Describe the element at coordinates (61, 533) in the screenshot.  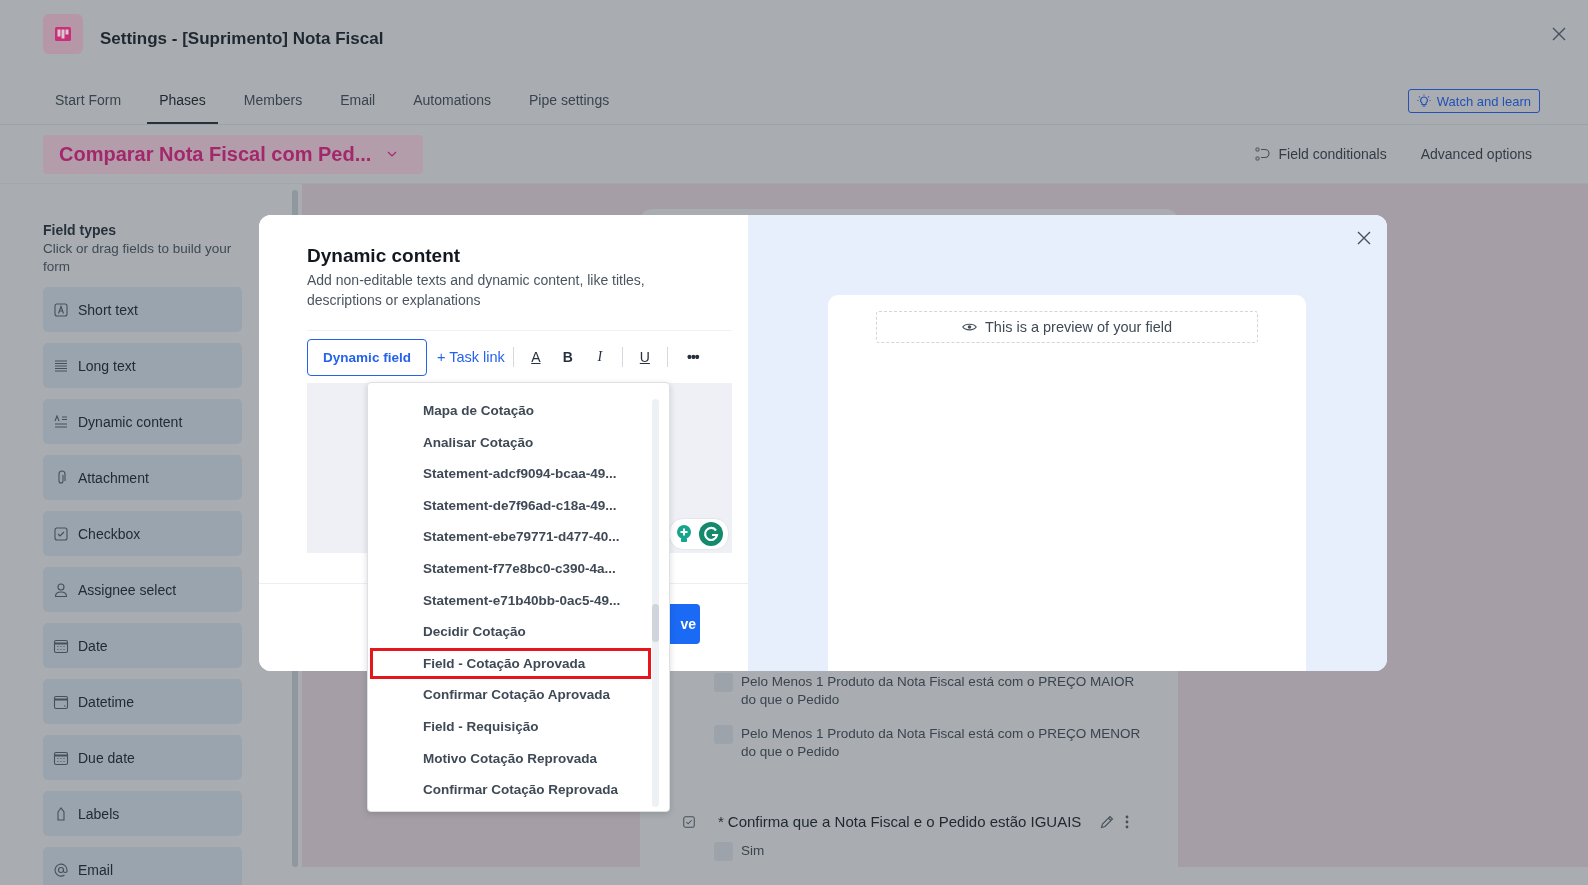
I see `checkbox-icon` at that location.